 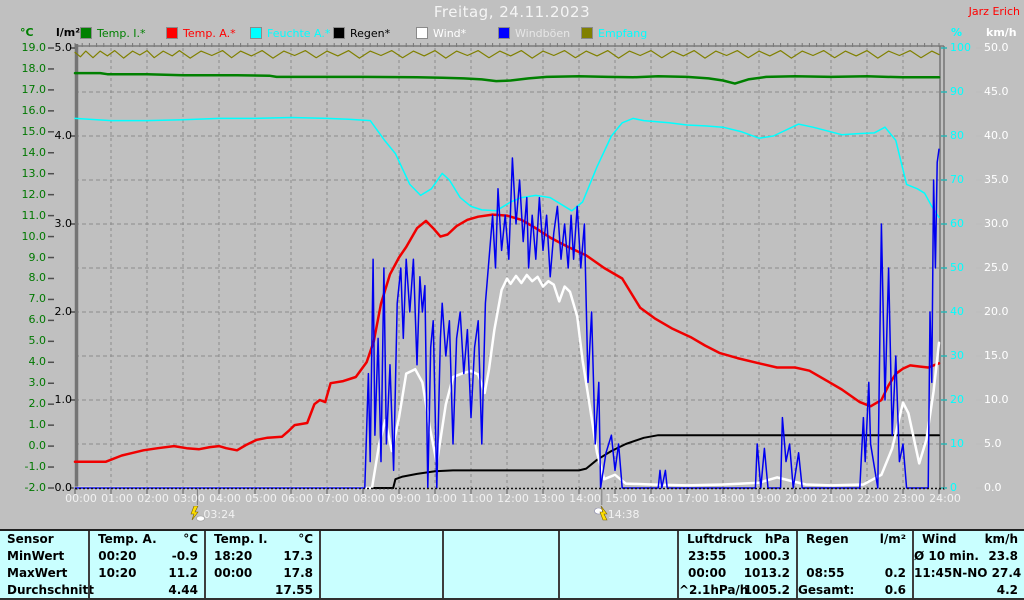 I want to click on table-cell-value: 4.44, so click(x=183, y=589).